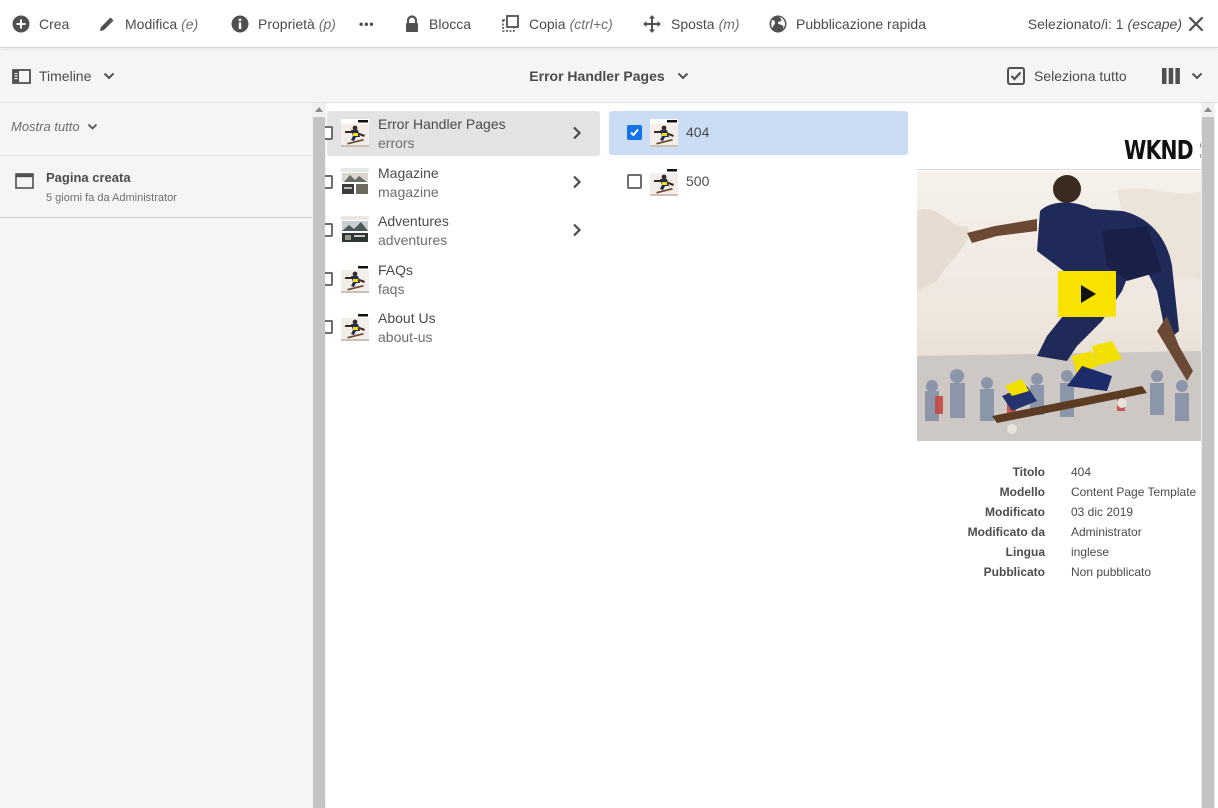  I want to click on timeline-item-subtitle: 5 giorni fa da Administrator, so click(111, 198).